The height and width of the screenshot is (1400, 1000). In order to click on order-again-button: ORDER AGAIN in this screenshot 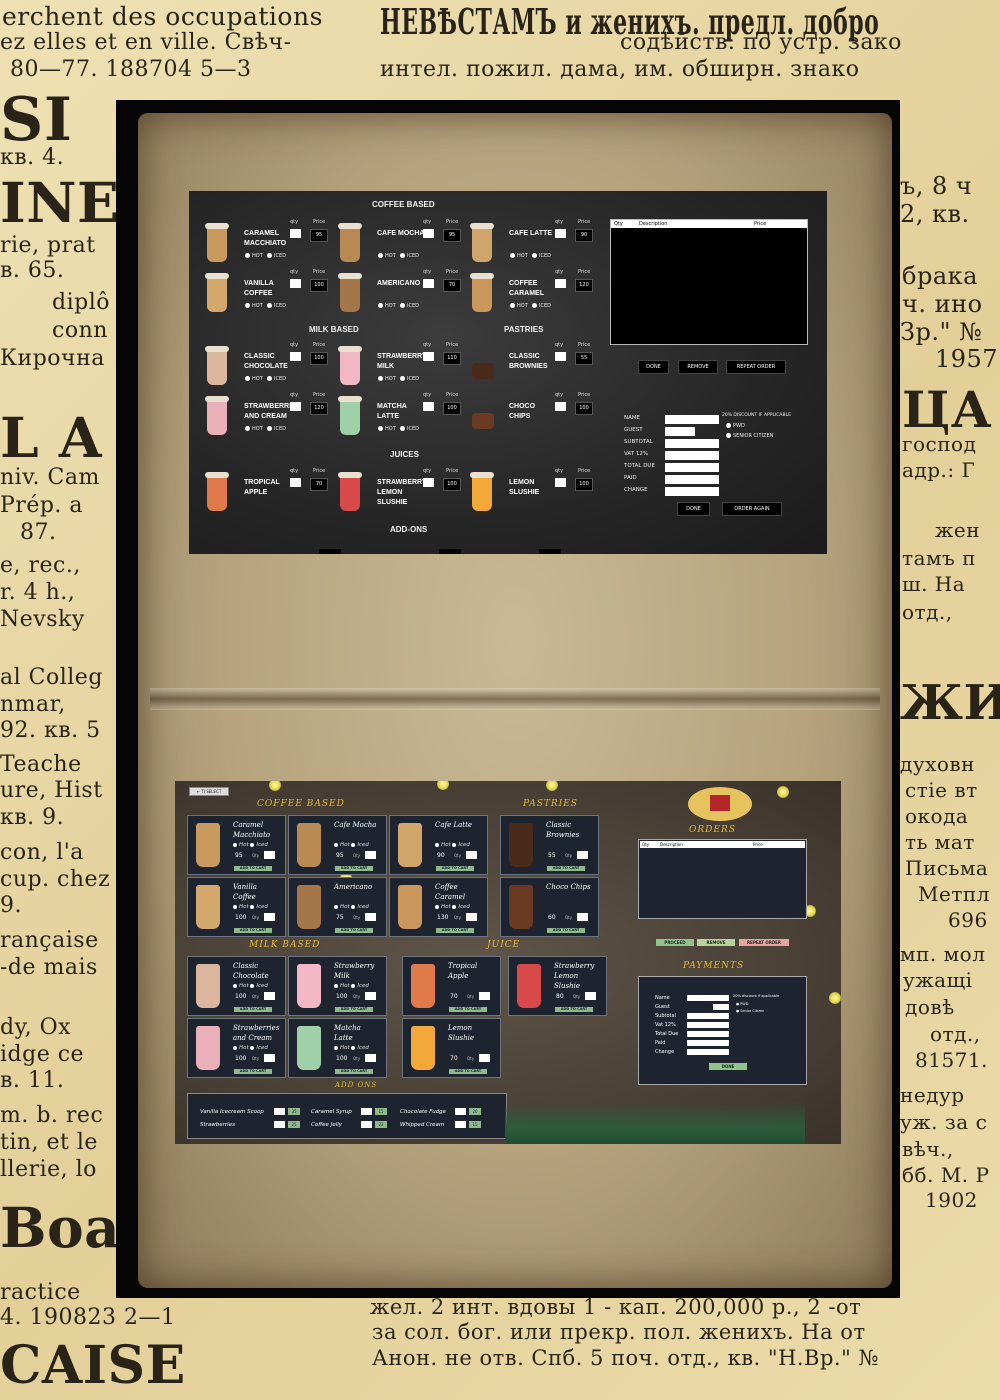, I will do `click(752, 509)`.